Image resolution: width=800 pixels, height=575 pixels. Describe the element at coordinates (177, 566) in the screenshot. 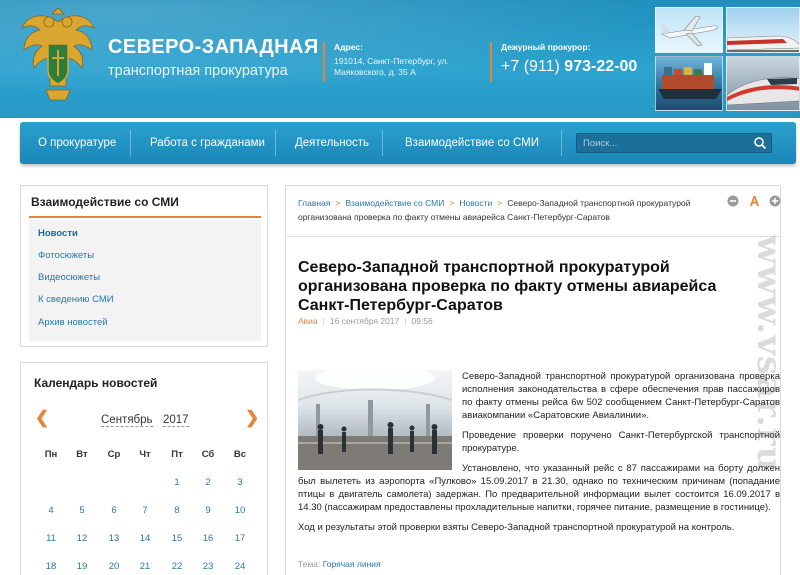

I see `calendar-day: 22` at that location.